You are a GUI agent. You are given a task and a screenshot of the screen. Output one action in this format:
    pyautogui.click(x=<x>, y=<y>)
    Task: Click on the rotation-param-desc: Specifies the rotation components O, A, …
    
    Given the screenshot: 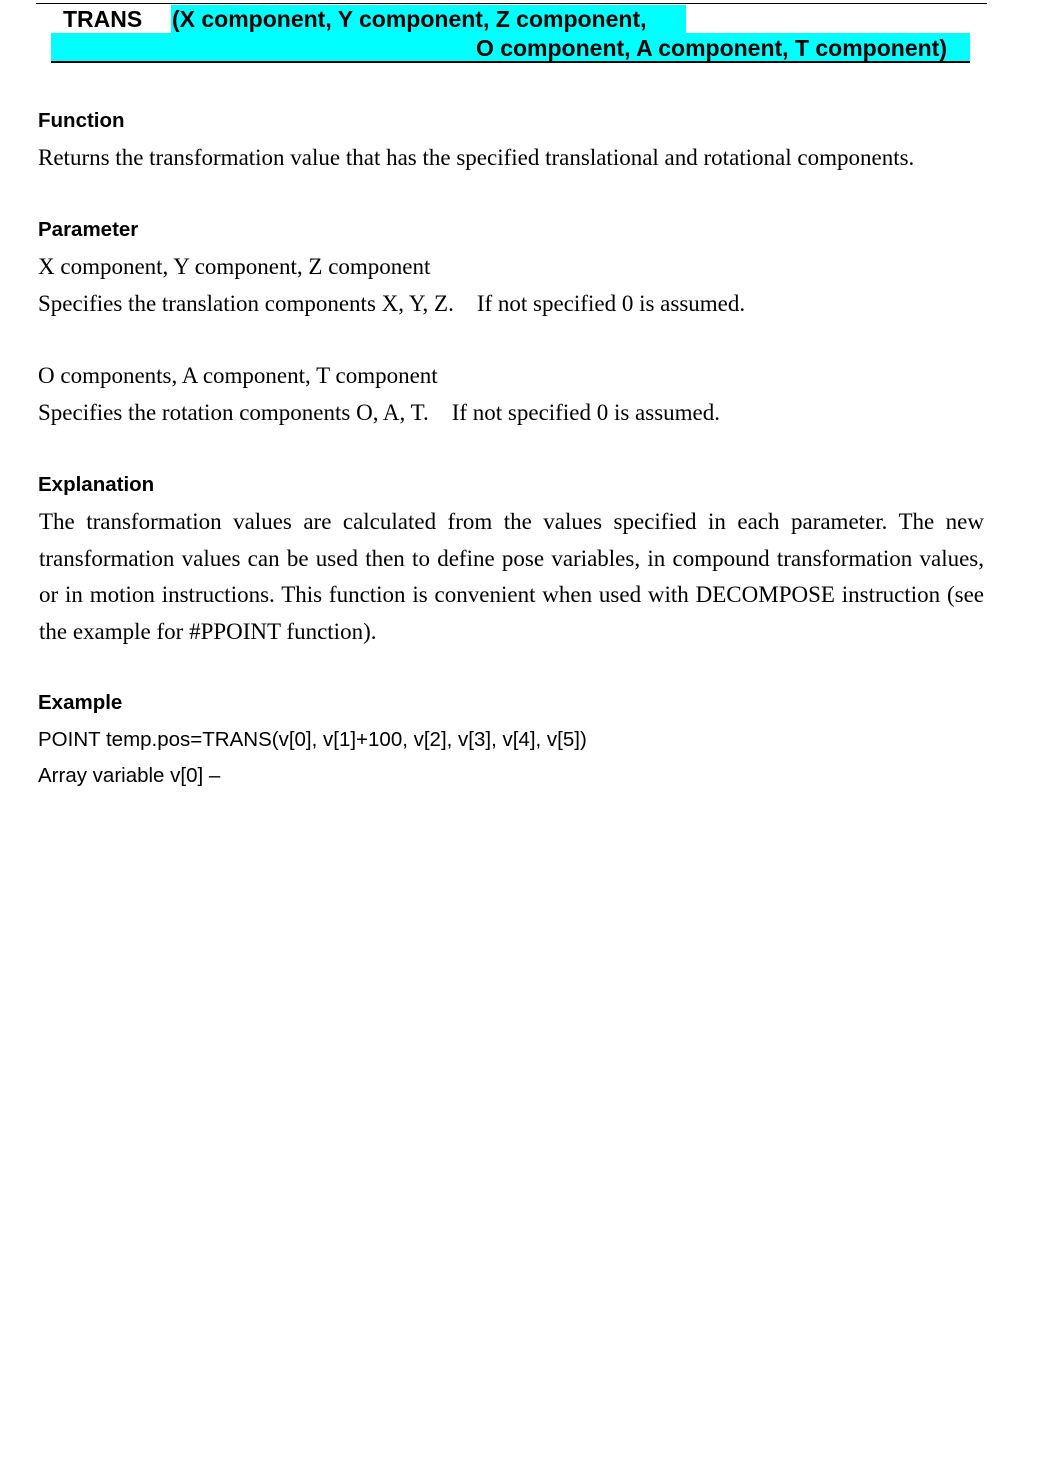 What is the action you would take?
    pyautogui.click(x=379, y=412)
    